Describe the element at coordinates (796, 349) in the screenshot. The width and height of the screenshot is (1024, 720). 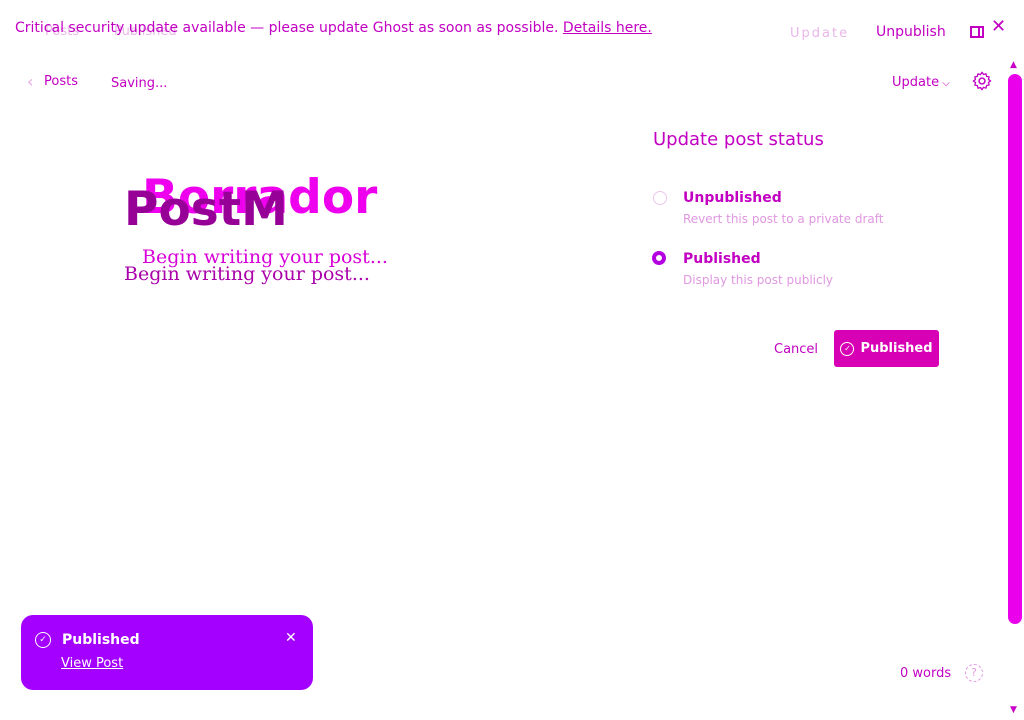
I see `cancel-button: Cancel` at that location.